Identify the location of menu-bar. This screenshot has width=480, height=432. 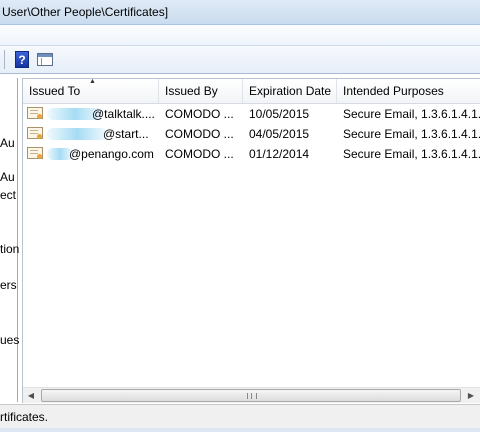
(240, 35).